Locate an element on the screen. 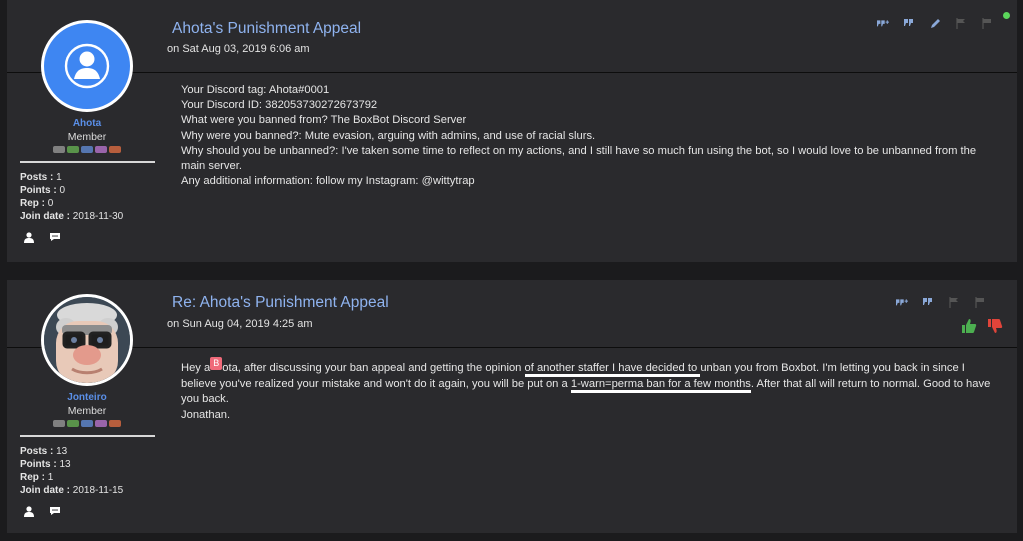 Image resolution: width=1023 pixels, height=541 pixels. vote-buttons is located at coordinates (982, 326).